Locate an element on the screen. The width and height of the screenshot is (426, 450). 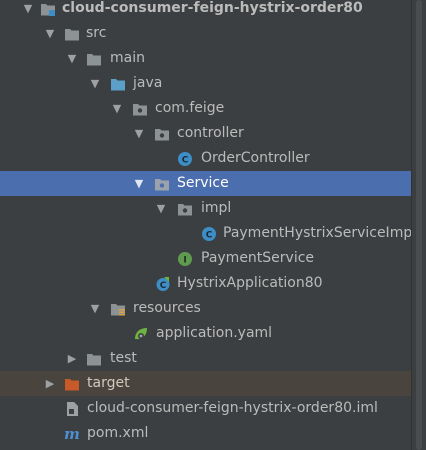
iml-file-icon is located at coordinates (72, 409).